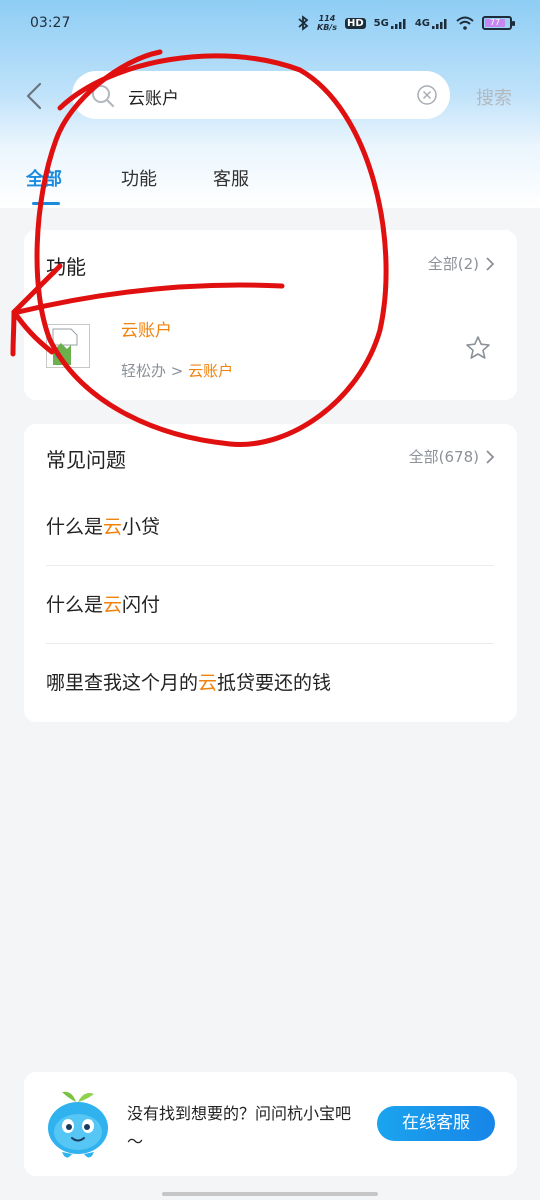  Describe the element at coordinates (146, 331) in the screenshot. I see `function-name: 云账户` at that location.